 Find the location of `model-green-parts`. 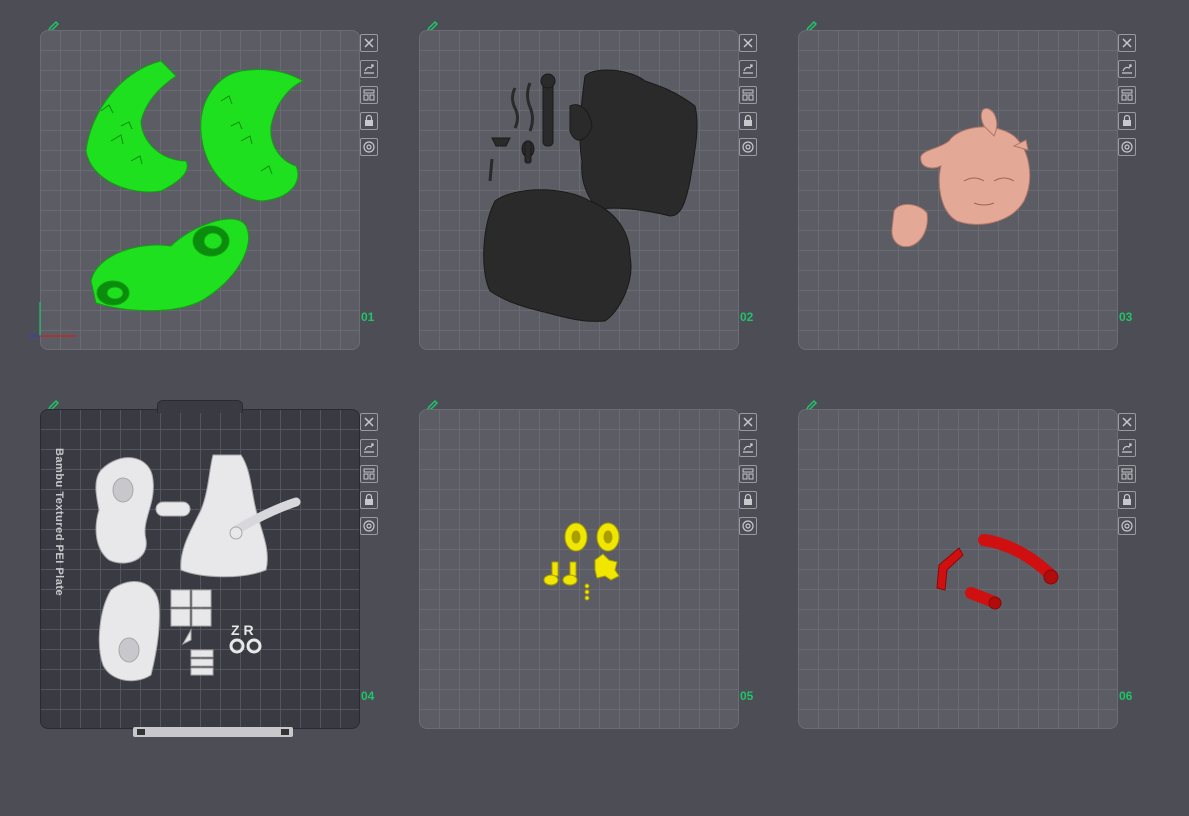

model-green-parts is located at coordinates (200, 190).